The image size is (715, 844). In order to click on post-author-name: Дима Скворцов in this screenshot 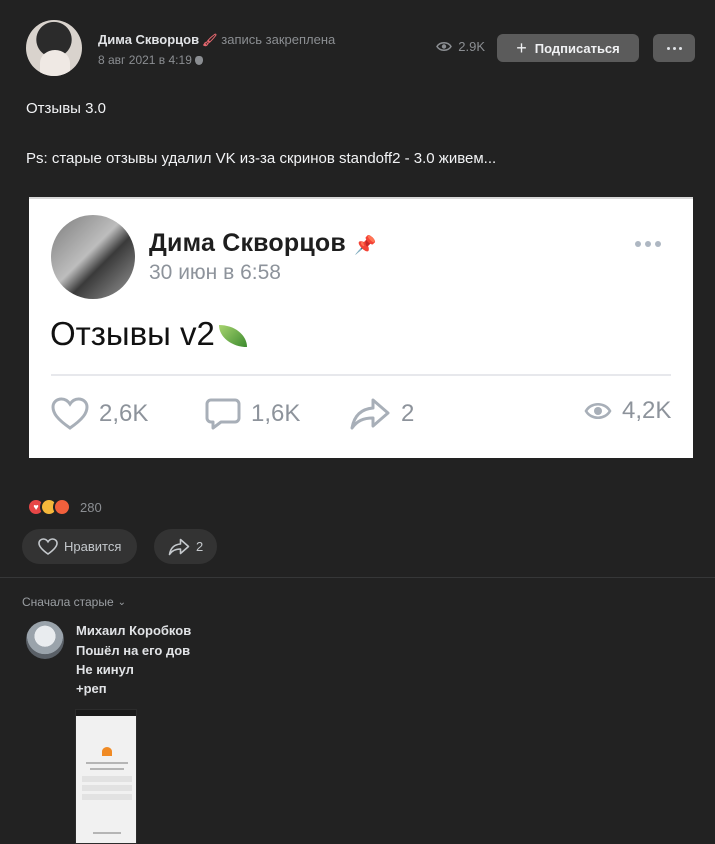, I will do `click(148, 39)`.